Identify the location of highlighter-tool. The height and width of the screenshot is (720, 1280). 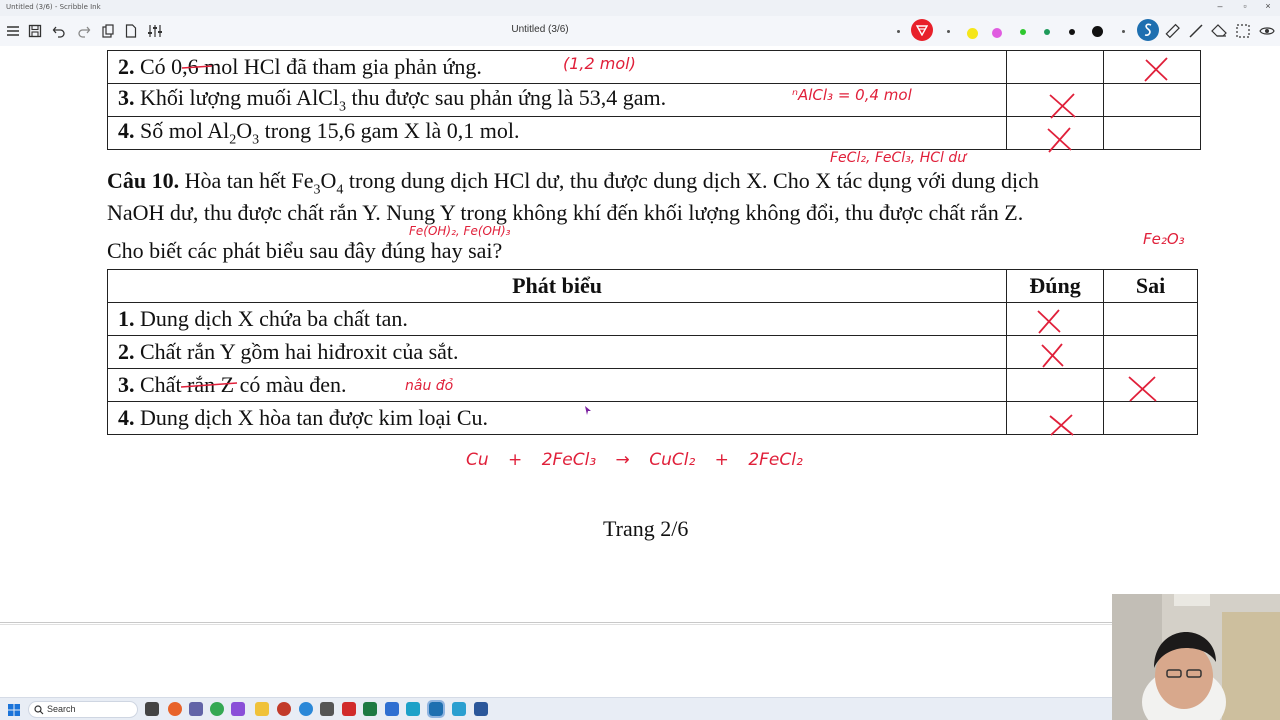
(1148, 30).